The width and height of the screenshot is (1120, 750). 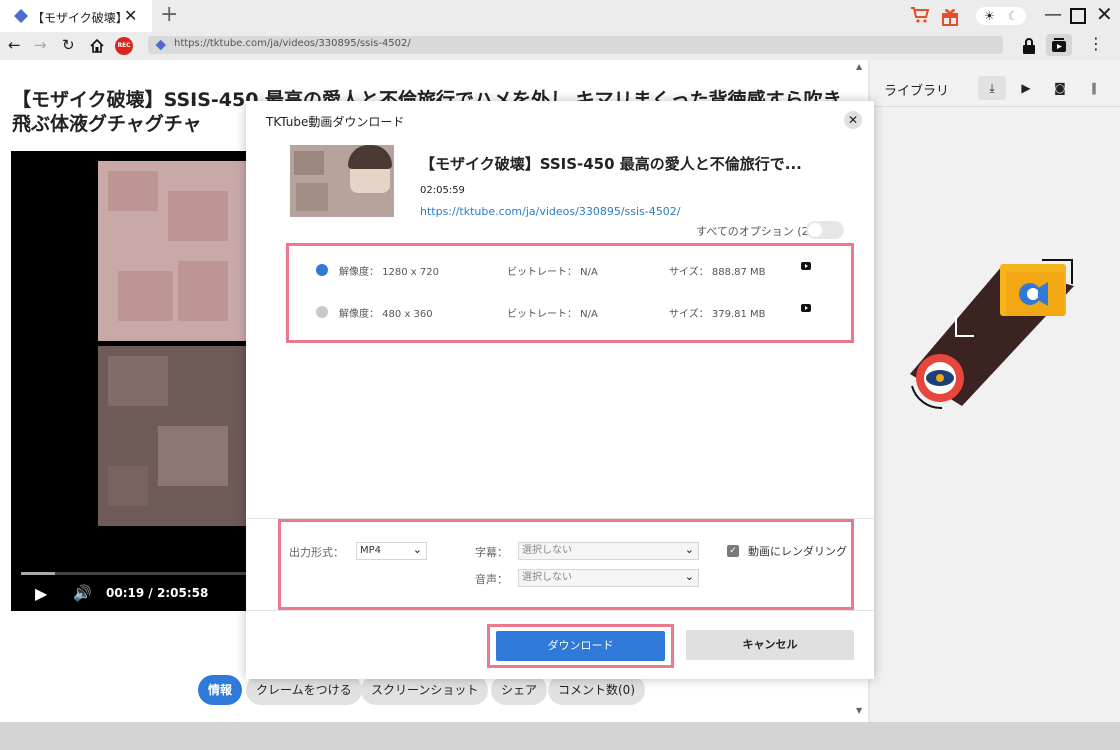 I want to click on scroll-up-icon: ▲, so click(x=859, y=66).